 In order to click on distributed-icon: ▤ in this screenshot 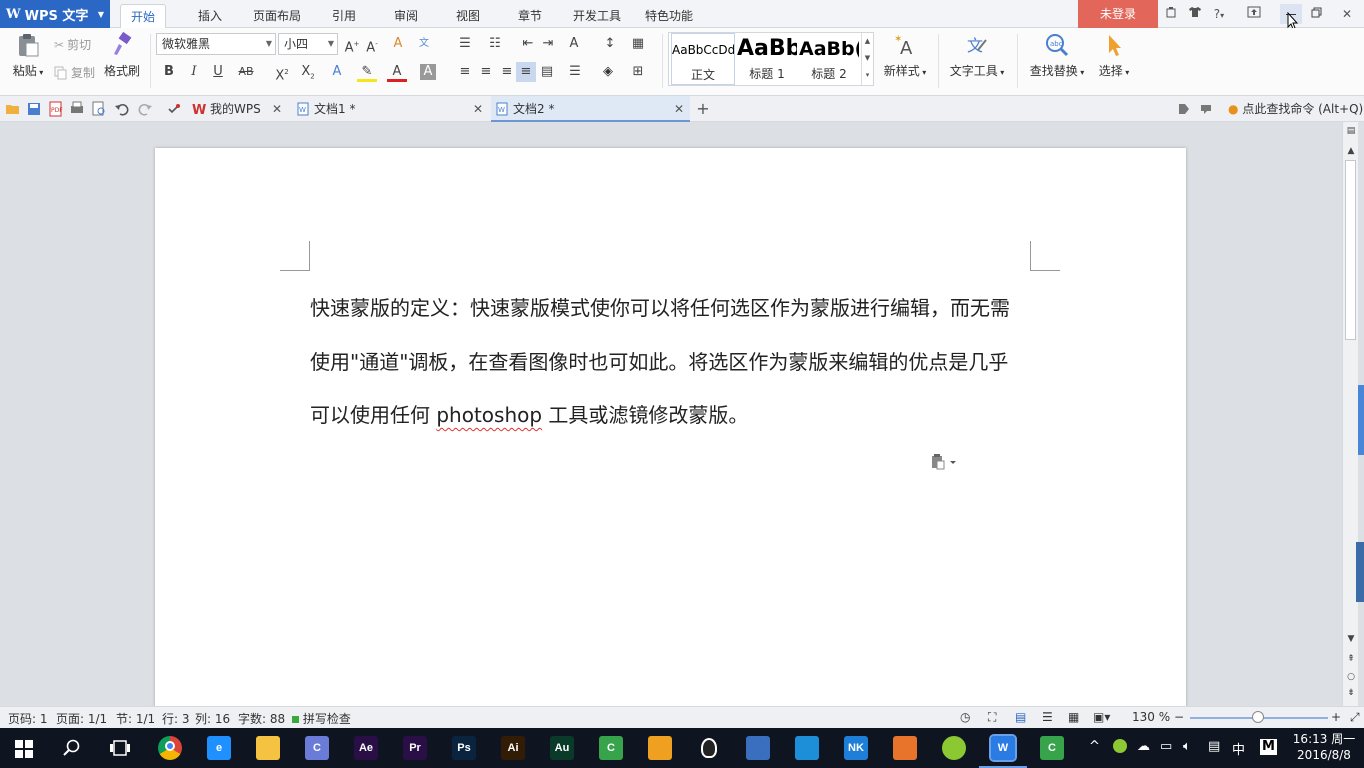, I will do `click(547, 72)`.